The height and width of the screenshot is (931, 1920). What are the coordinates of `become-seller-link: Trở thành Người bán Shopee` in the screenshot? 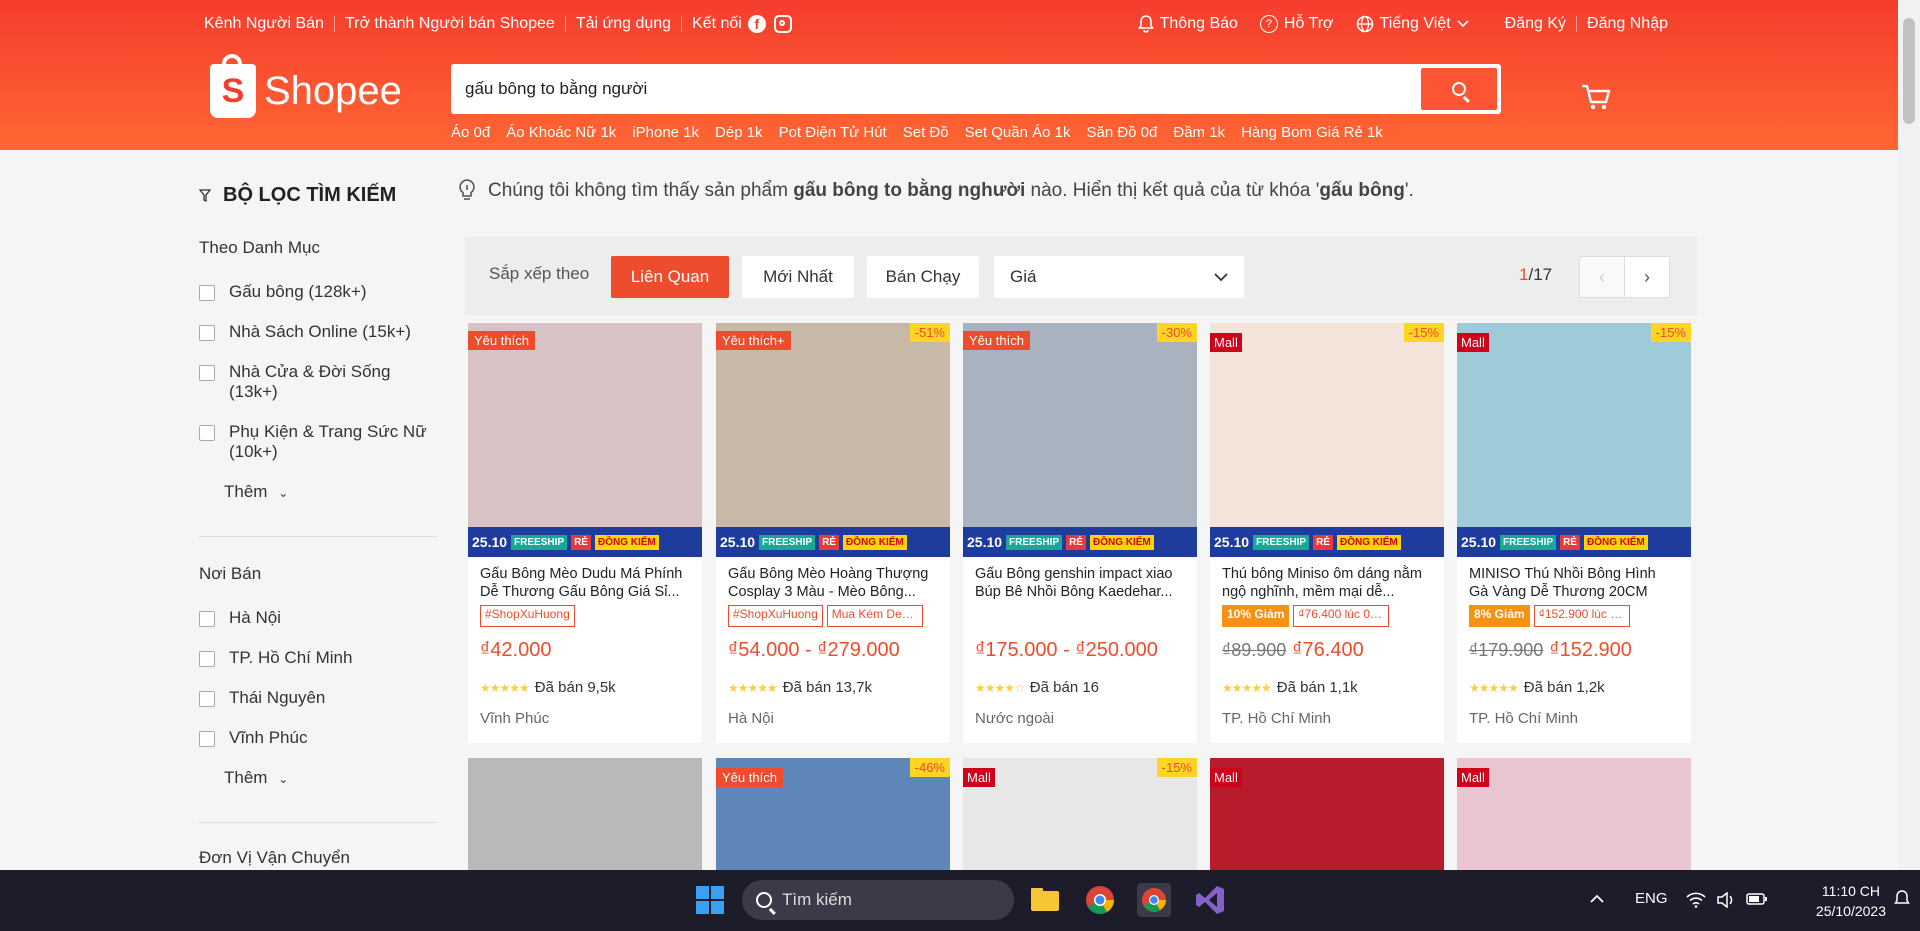 It's located at (450, 24).